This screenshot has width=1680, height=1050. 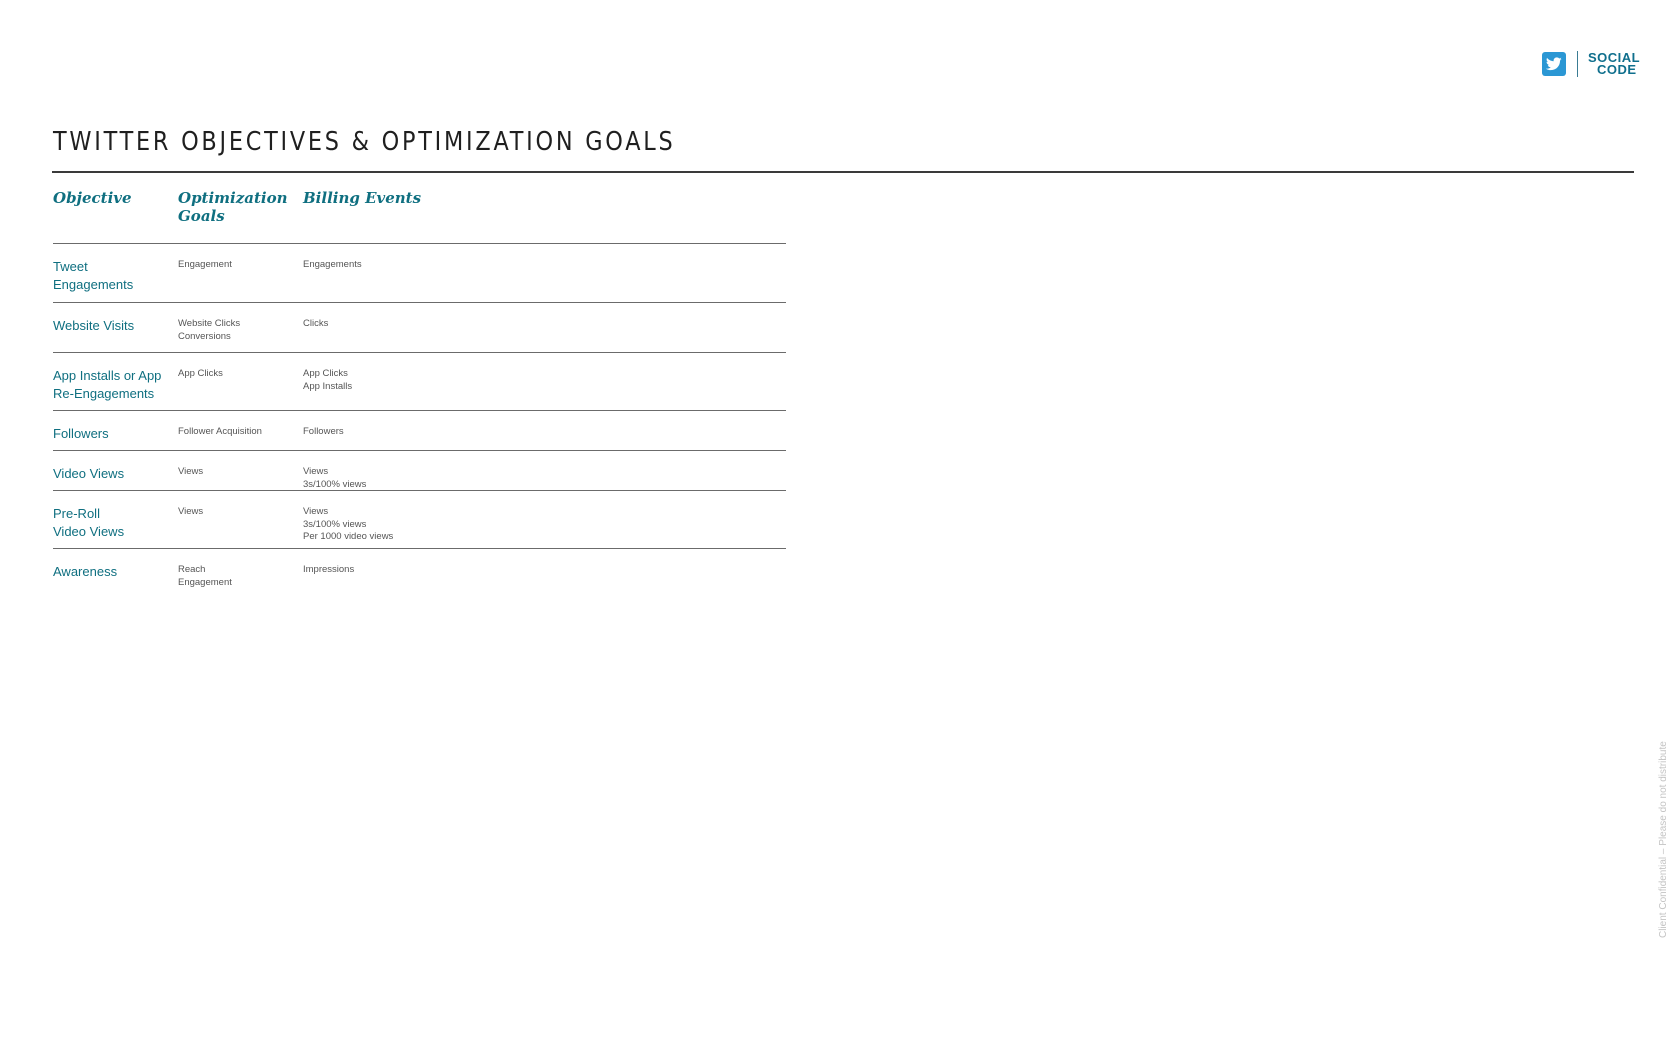 What do you see at coordinates (85, 571) in the screenshot?
I see `objective-line: Awareness` at bounding box center [85, 571].